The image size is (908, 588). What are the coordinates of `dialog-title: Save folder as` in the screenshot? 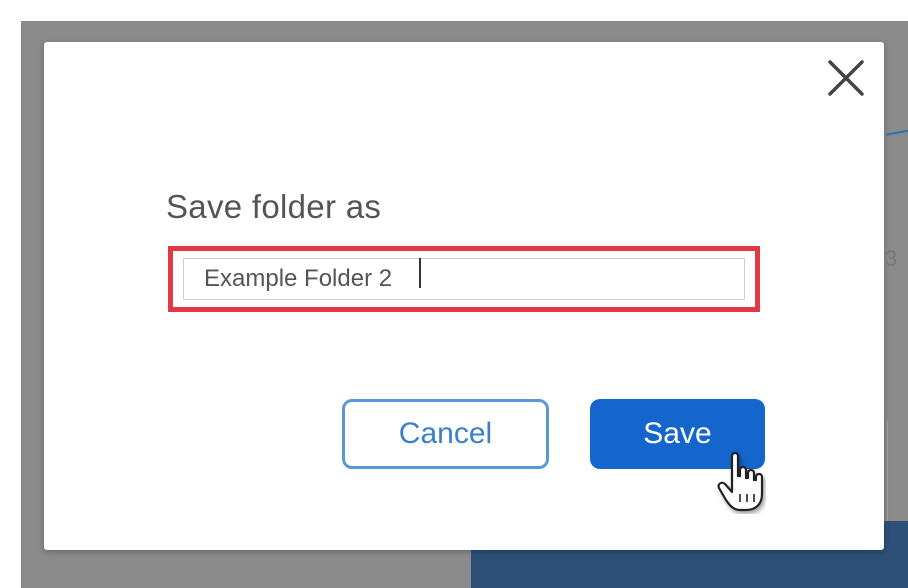 It's located at (274, 206).